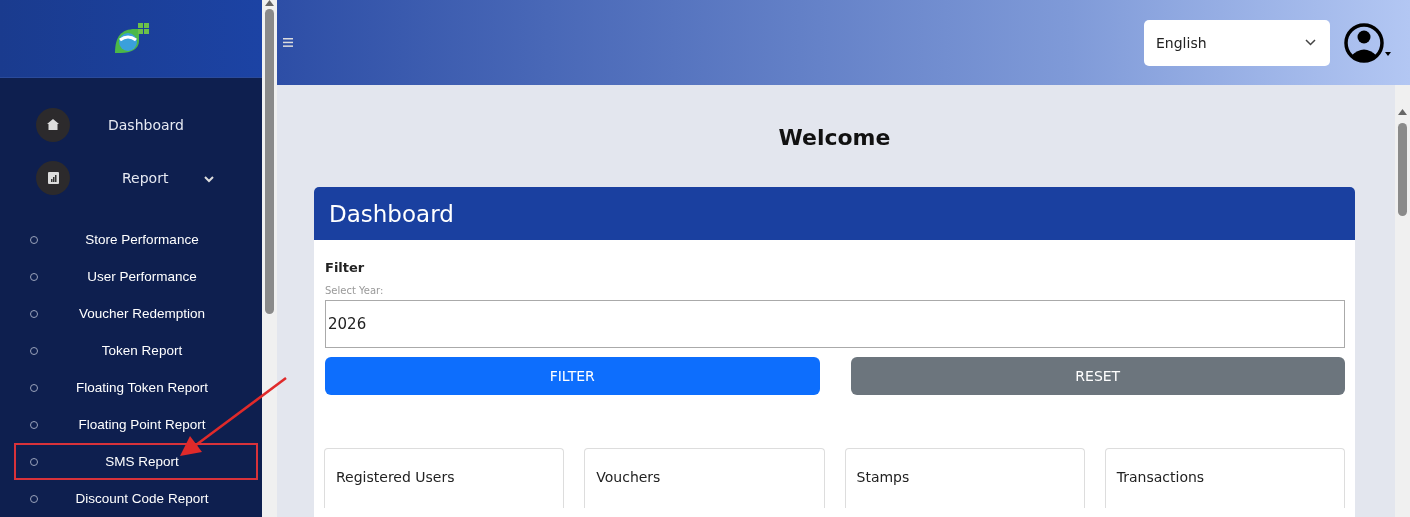 This screenshot has width=1410, height=517. What do you see at coordinates (53, 177) in the screenshot?
I see `chart-icon` at bounding box center [53, 177].